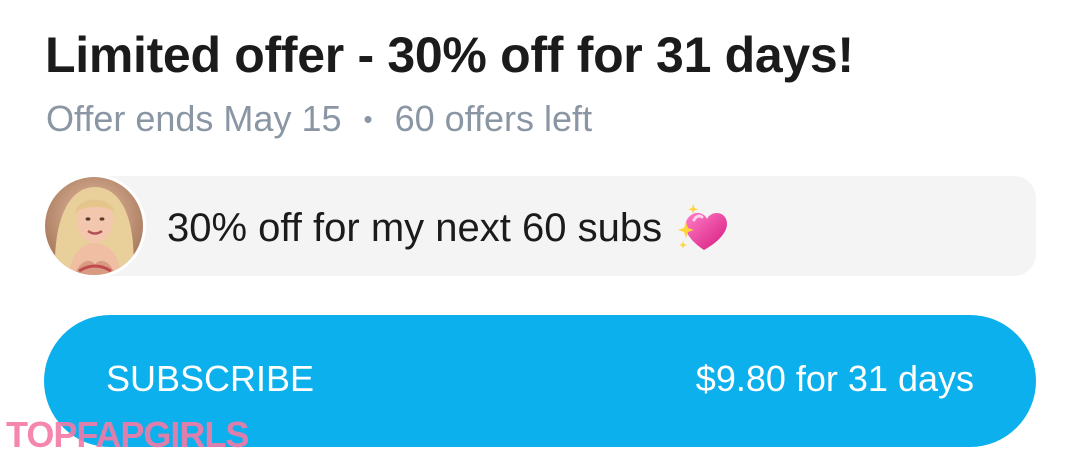  I want to click on promo-message: 30% off for my next 60 subs, so click(448, 228).